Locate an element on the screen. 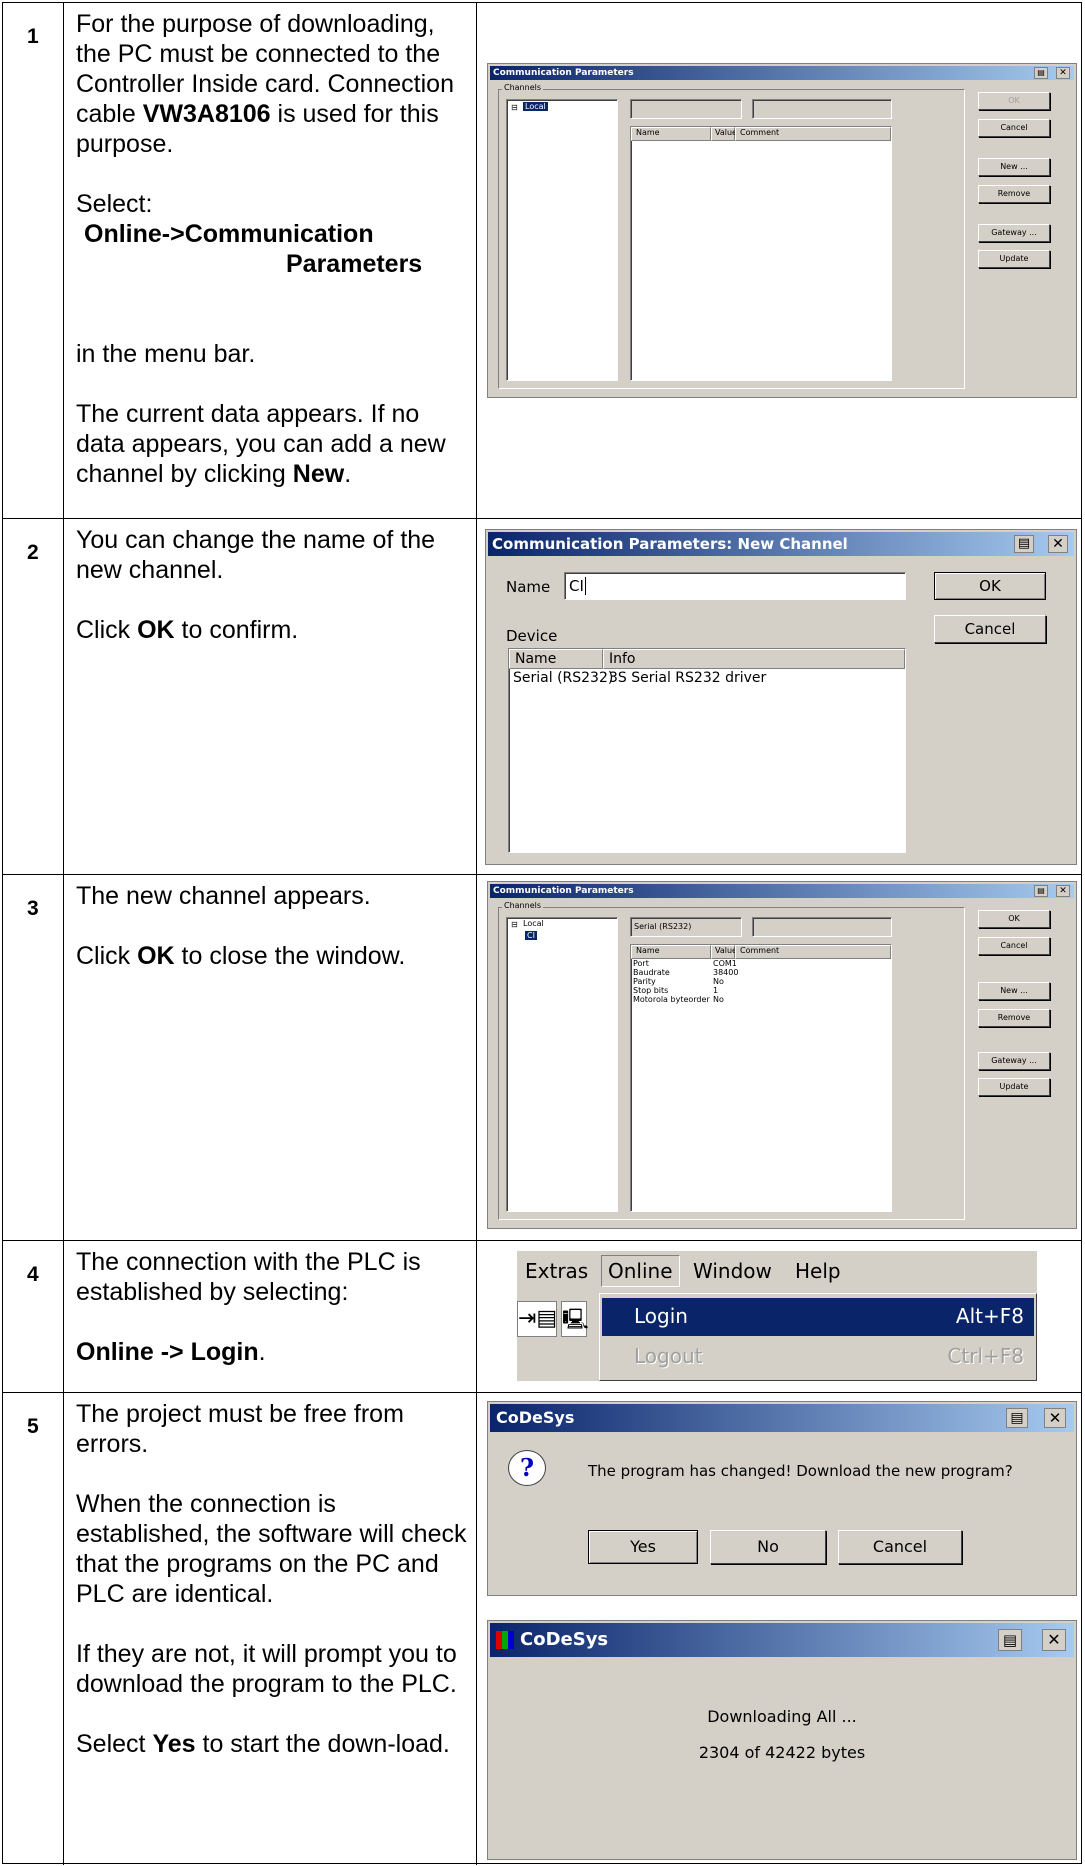 Image resolution: width=1085 pixels, height=1866 pixels. param-value: 1 is located at coordinates (716, 990).